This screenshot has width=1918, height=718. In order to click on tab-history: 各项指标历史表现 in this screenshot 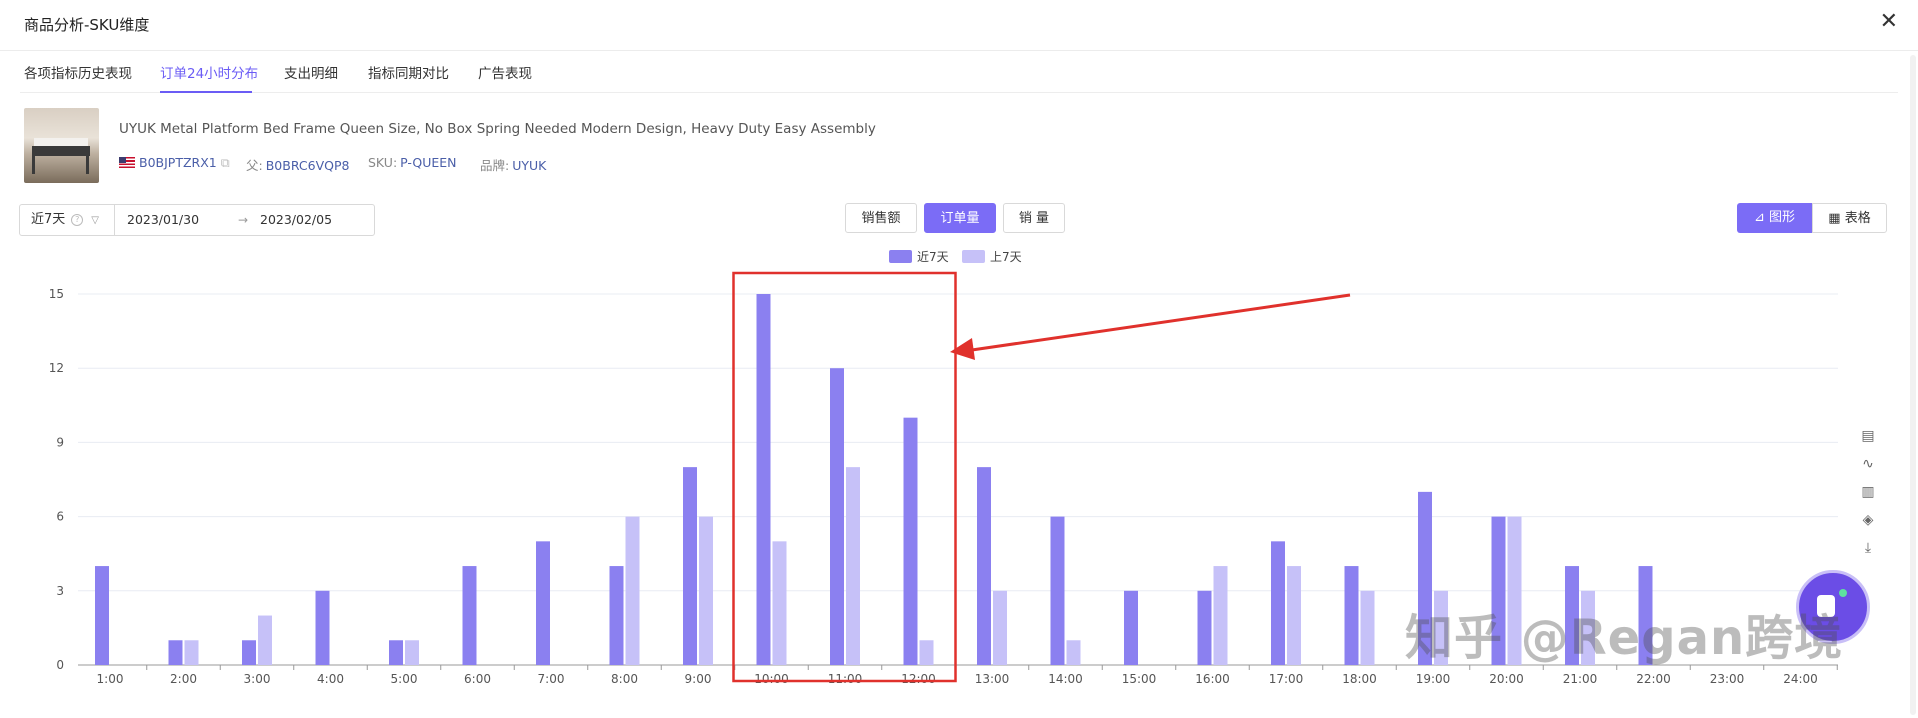, I will do `click(78, 72)`.